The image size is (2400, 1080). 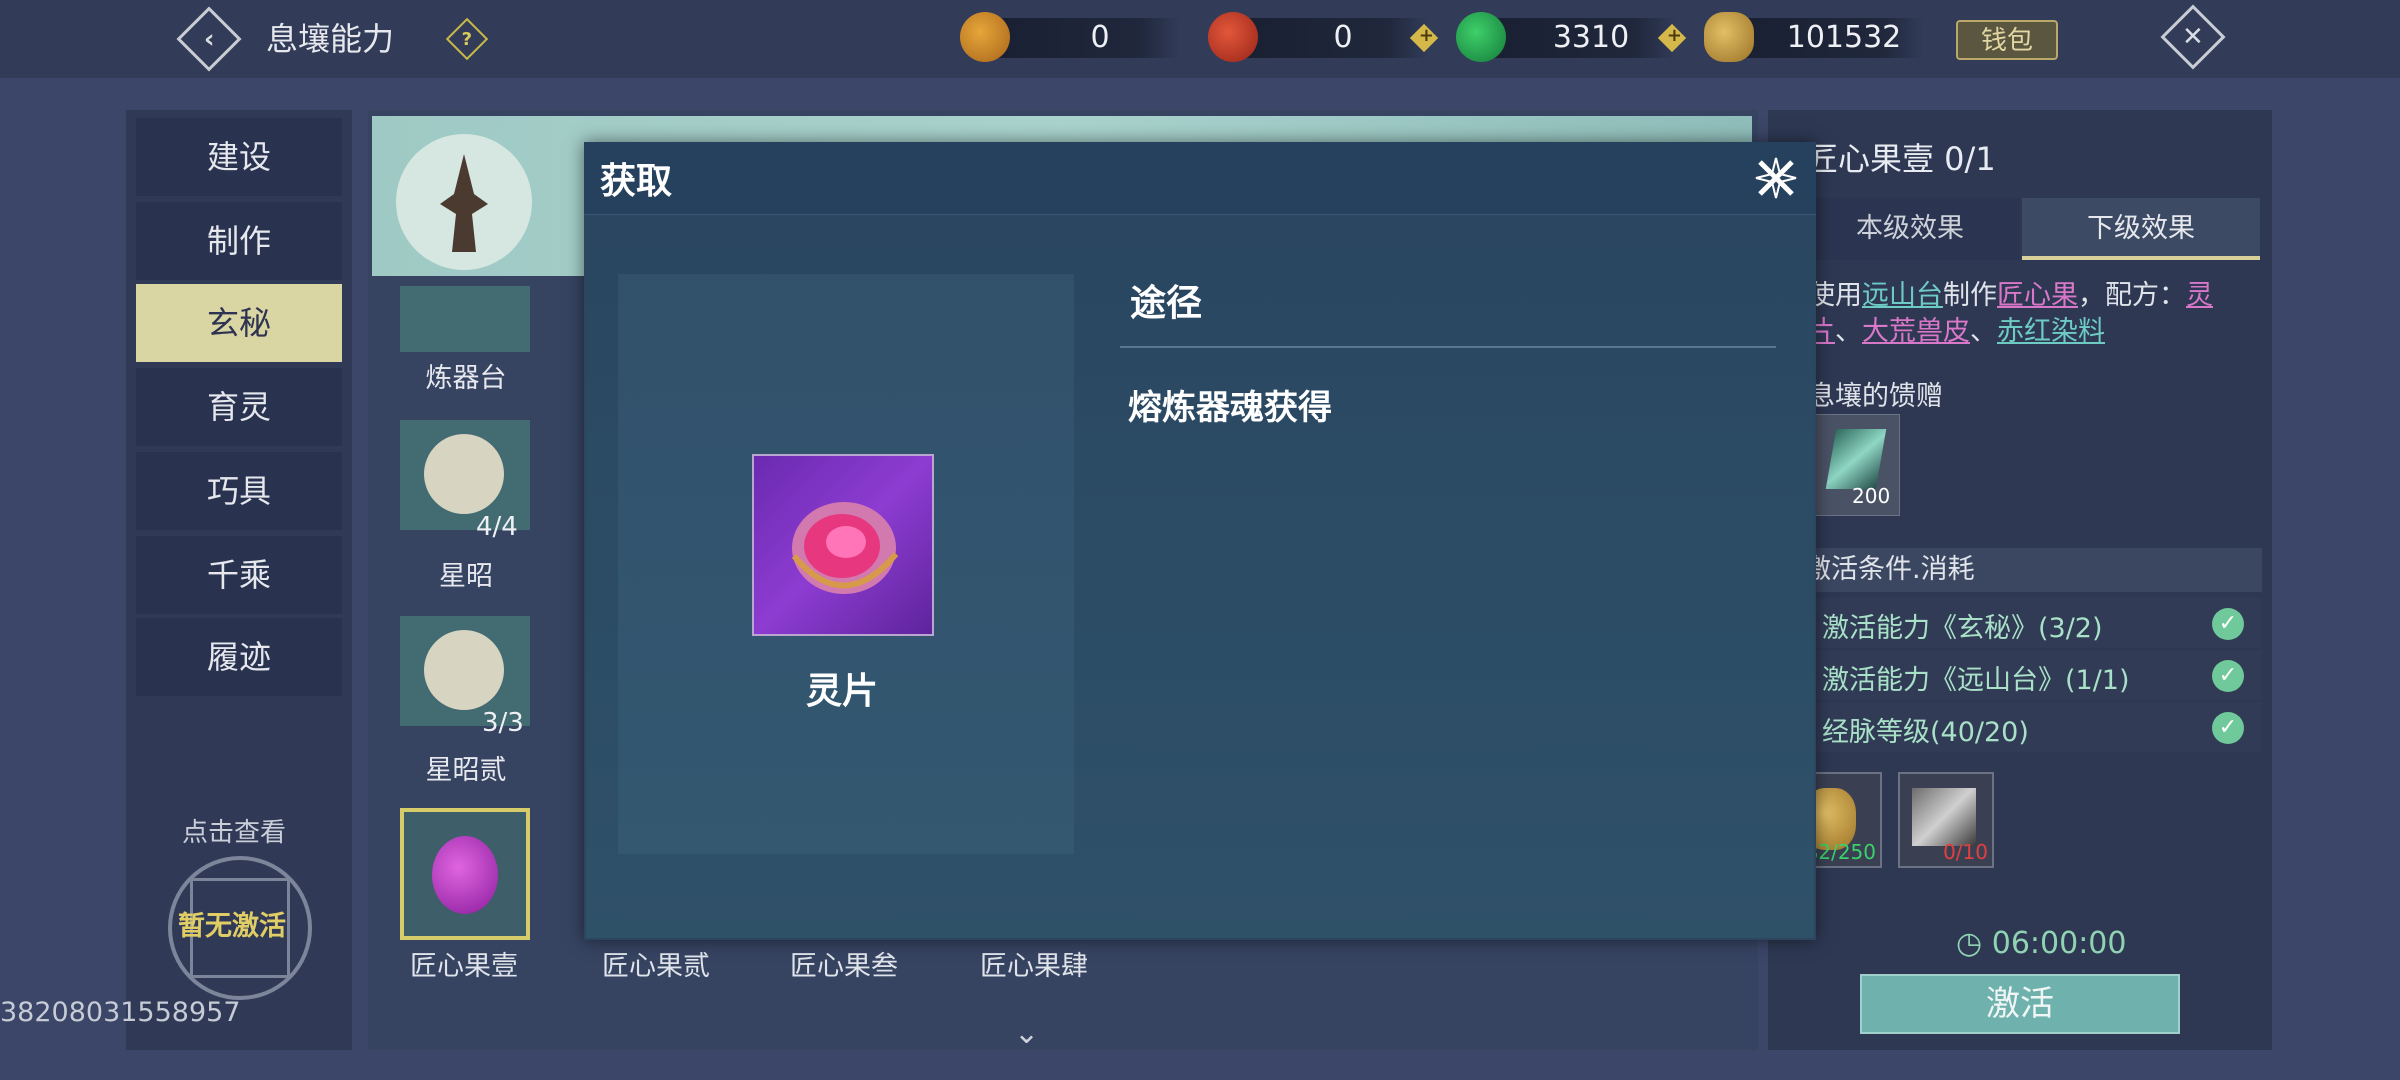 What do you see at coordinates (239, 323) in the screenshot?
I see `nav-item-mystery: 玄秘` at bounding box center [239, 323].